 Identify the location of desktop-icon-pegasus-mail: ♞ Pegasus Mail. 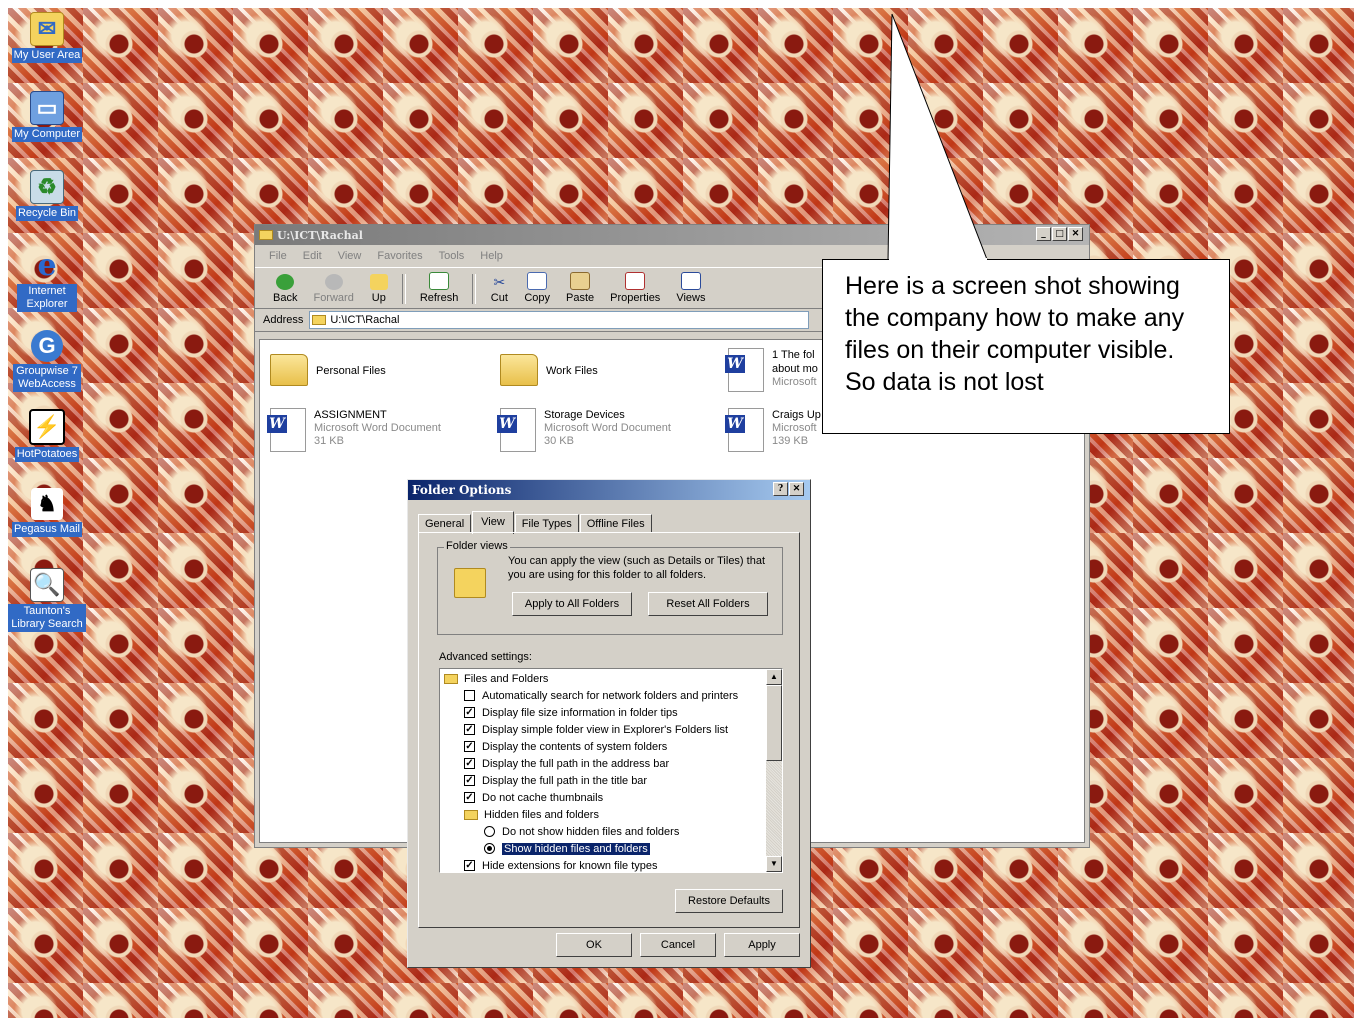
(47, 512).